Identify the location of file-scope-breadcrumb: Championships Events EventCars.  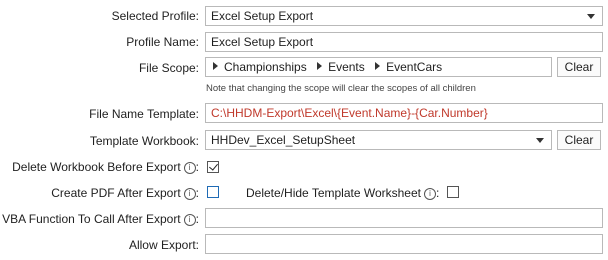
(378, 67).